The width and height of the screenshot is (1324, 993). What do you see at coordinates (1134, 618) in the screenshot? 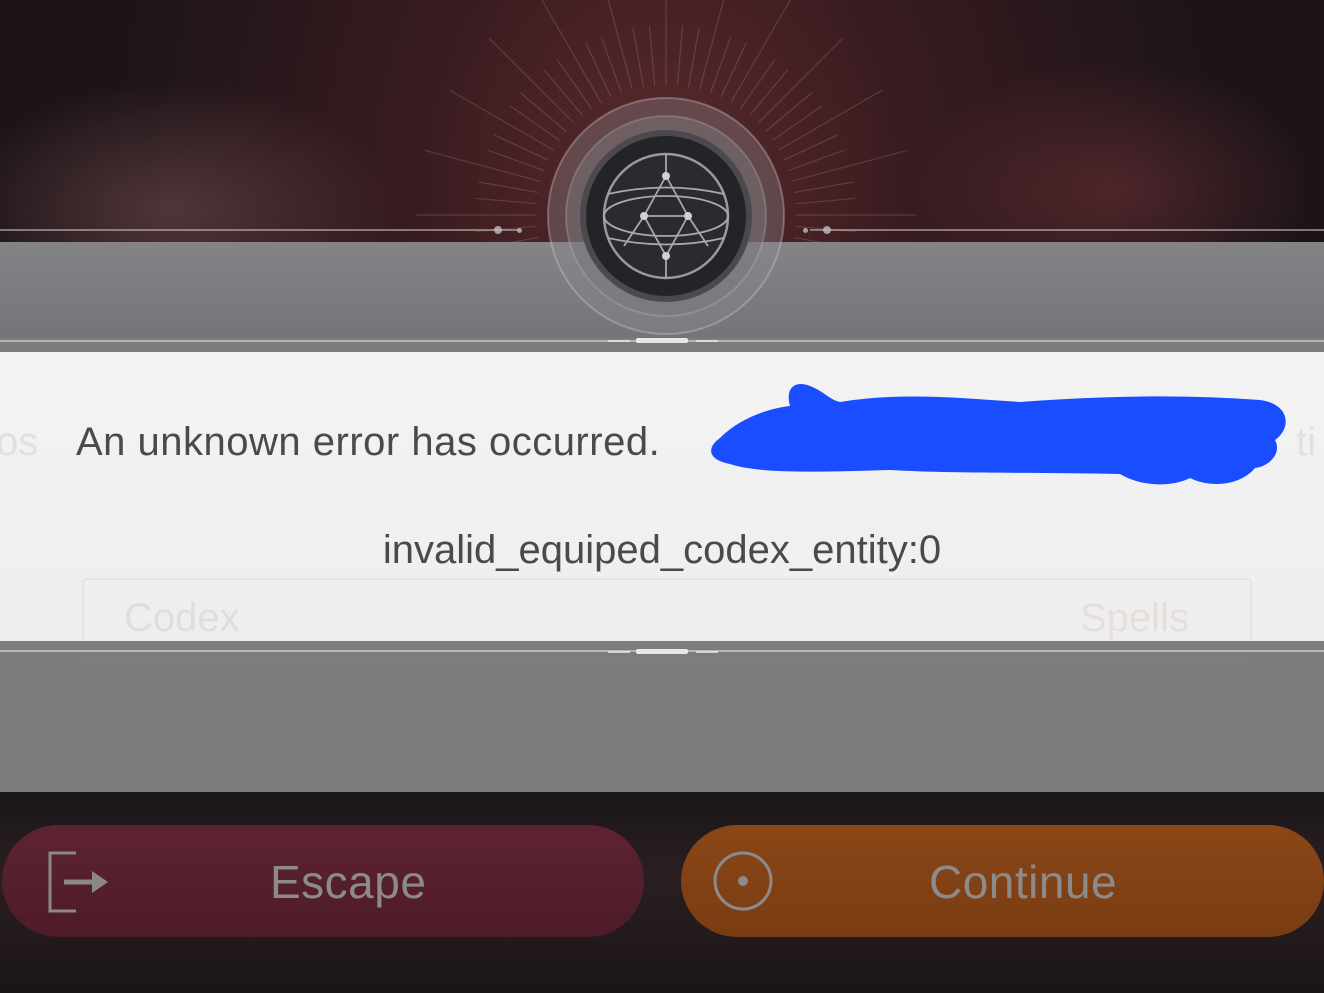
I see `ghost-tab-spells: Spells` at bounding box center [1134, 618].